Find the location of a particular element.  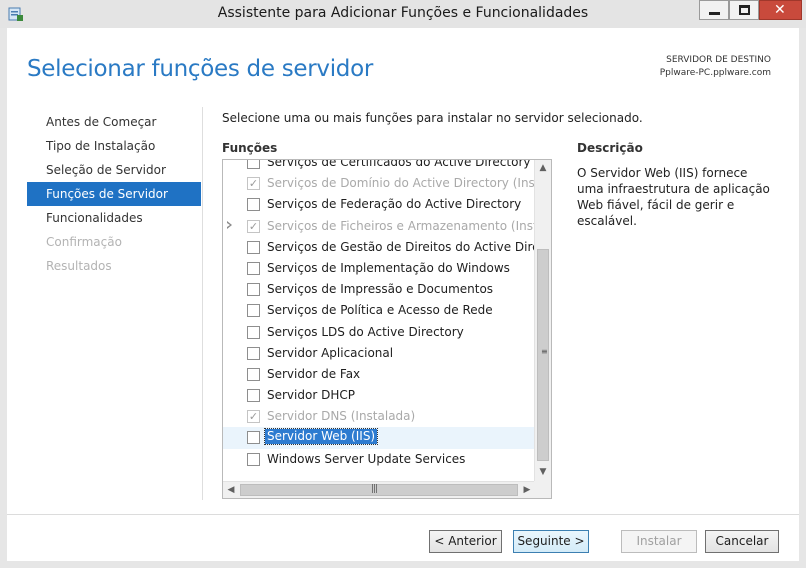

vertical-scrollbar: ▲ ≡ ▼ is located at coordinates (542, 320).